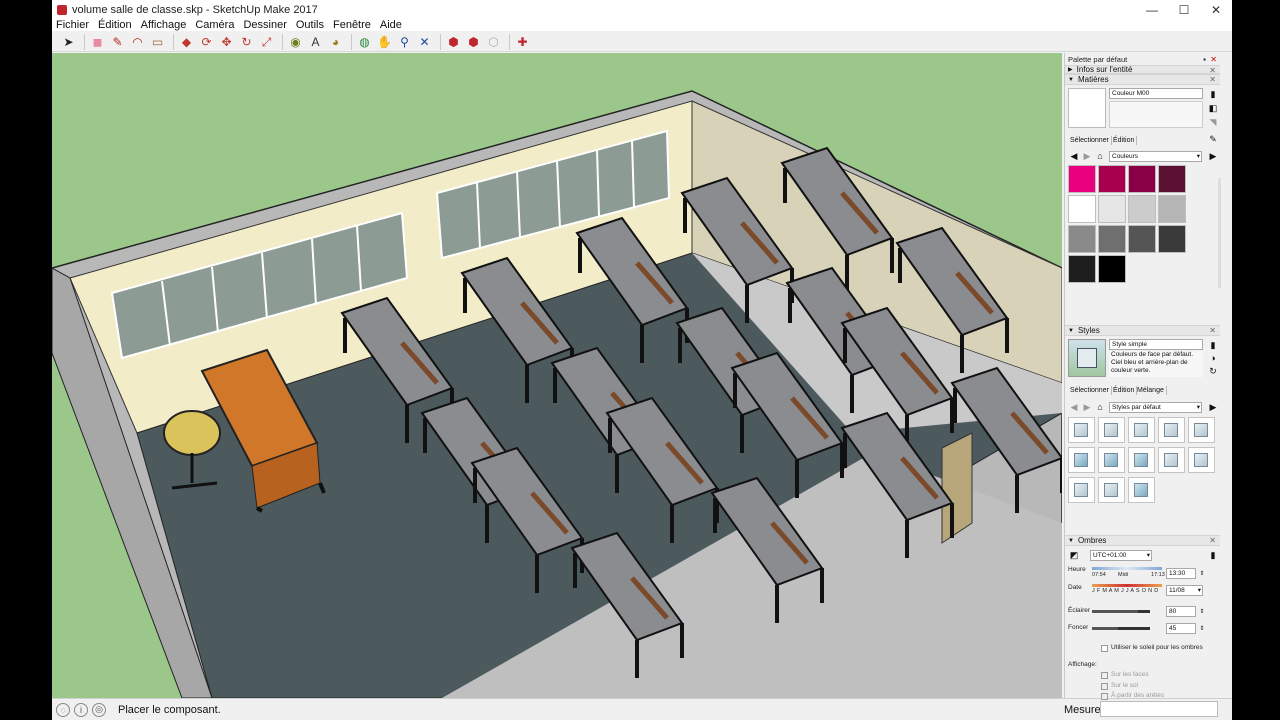 The image size is (1280, 720). Describe the element at coordinates (117, 42) in the screenshot. I see `pencil-tool-icon: ✎` at that location.